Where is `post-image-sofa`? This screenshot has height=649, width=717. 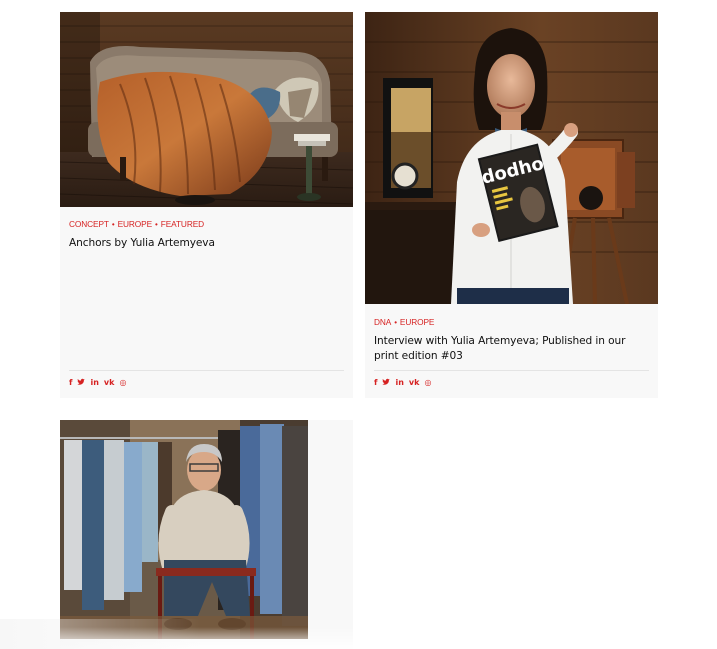
post-image-sofa is located at coordinates (206, 109).